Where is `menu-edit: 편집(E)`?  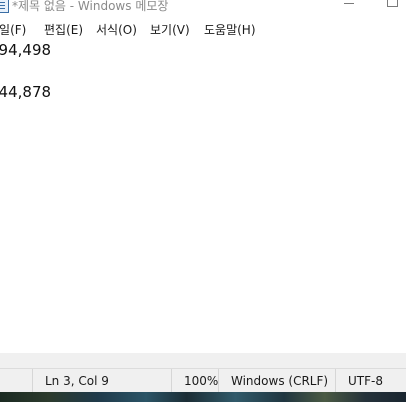 menu-edit: 편집(E) is located at coordinates (63, 29).